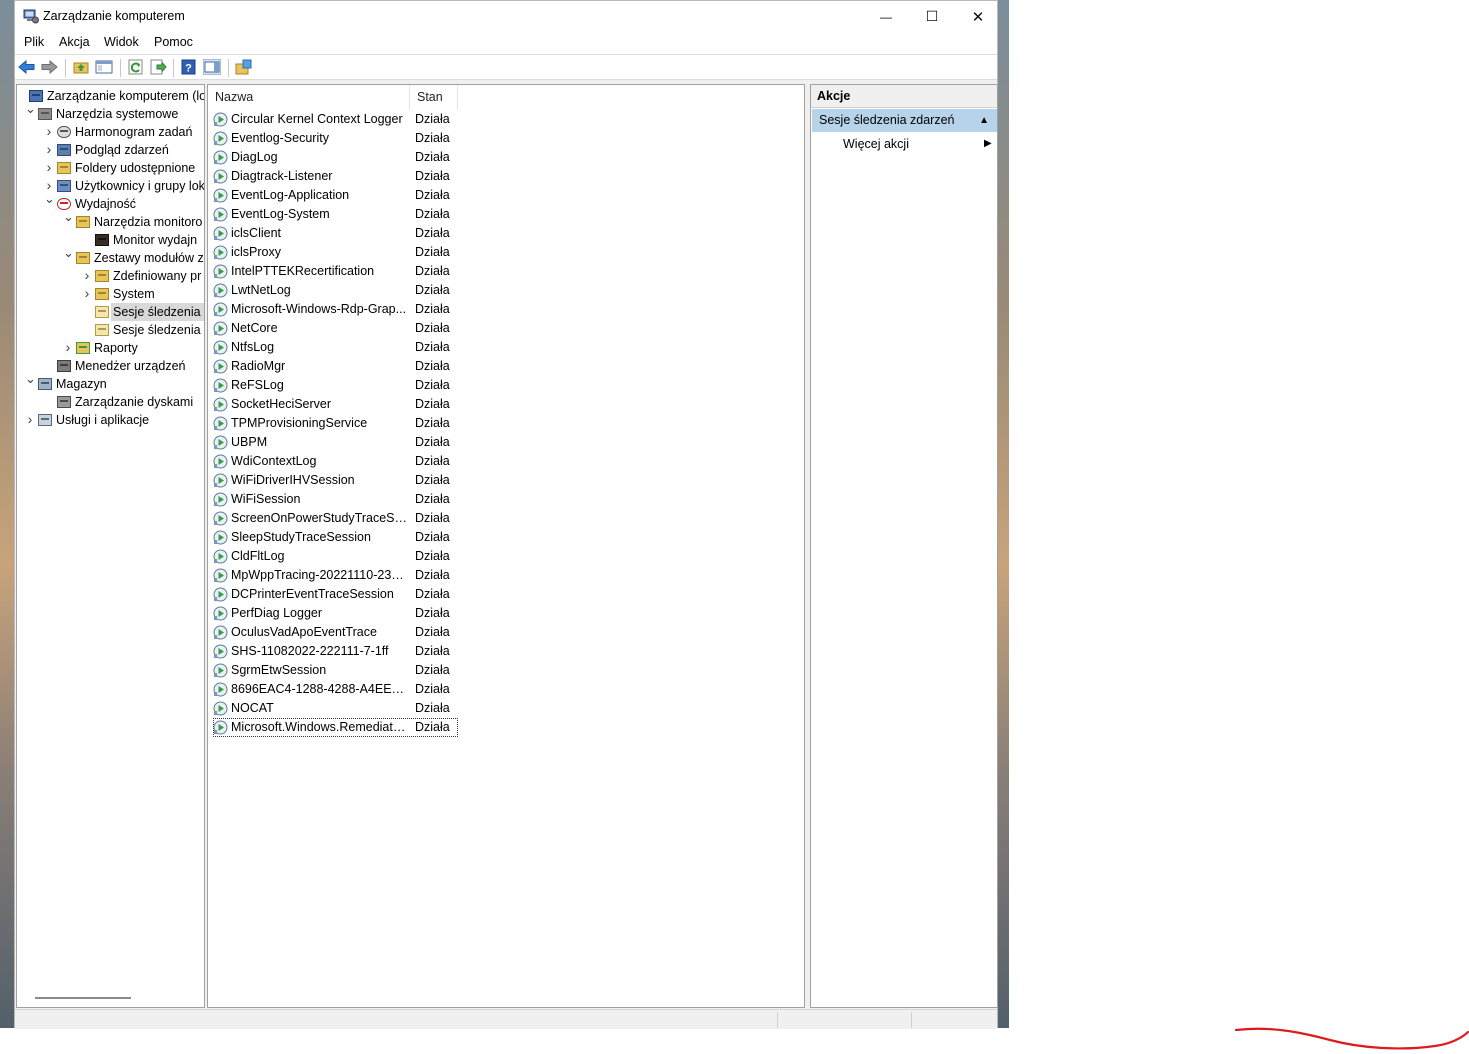 This screenshot has width=1469, height=1054. Describe the element at coordinates (158, 67) in the screenshot. I see `export-list-icon` at that location.